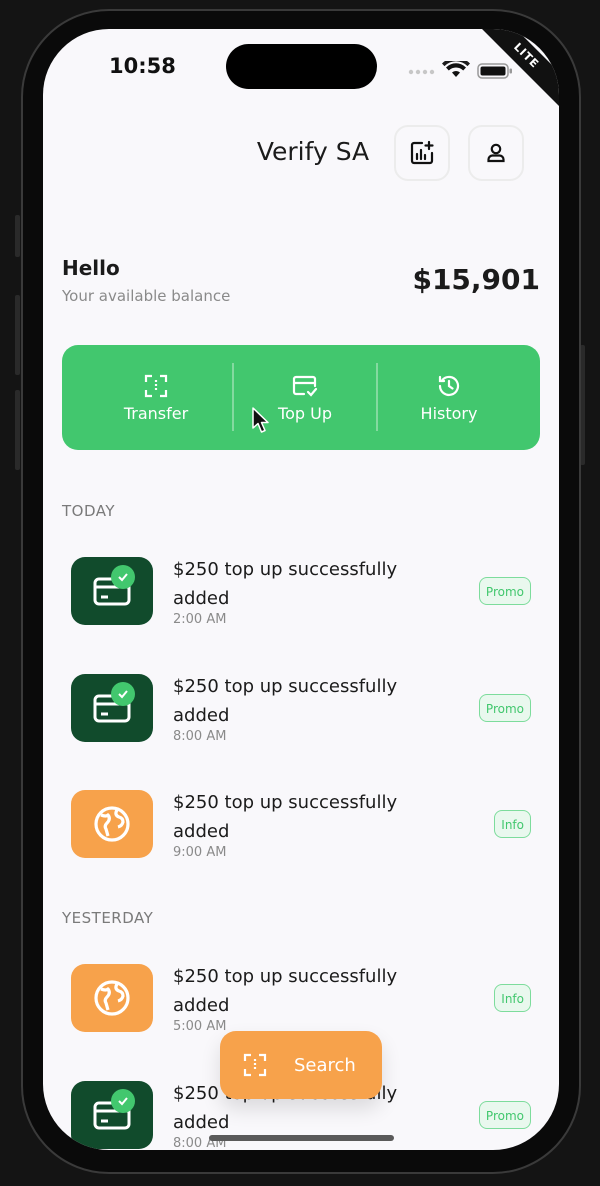  Describe the element at coordinates (156, 397) in the screenshot. I see `transfer-button: Transfer` at that location.